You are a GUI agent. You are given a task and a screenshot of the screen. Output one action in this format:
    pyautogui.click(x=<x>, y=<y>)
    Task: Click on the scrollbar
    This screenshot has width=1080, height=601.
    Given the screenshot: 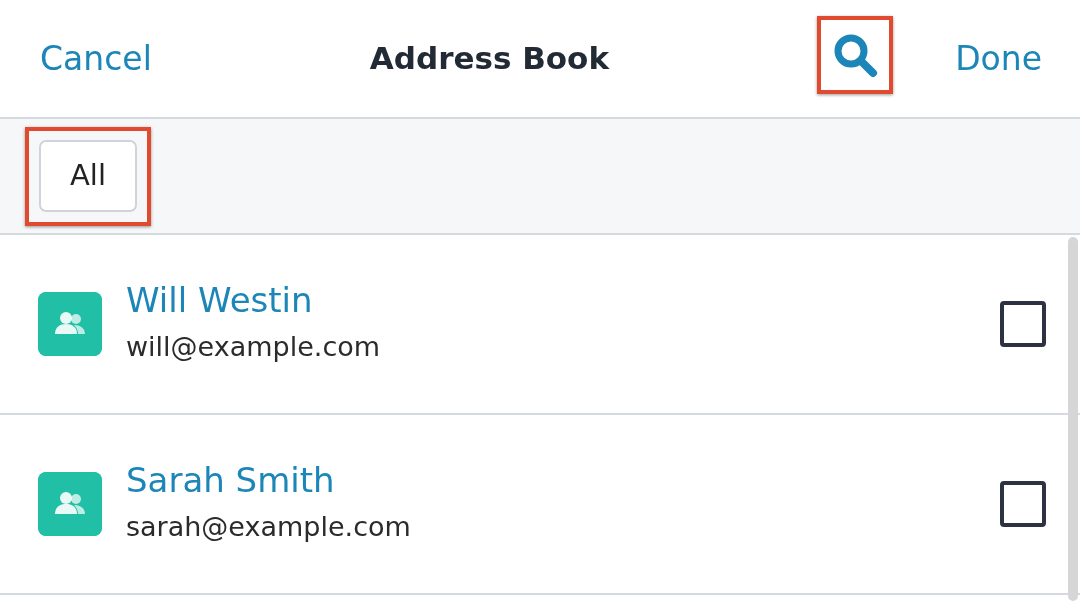 What is the action you would take?
    pyautogui.click(x=1073, y=419)
    